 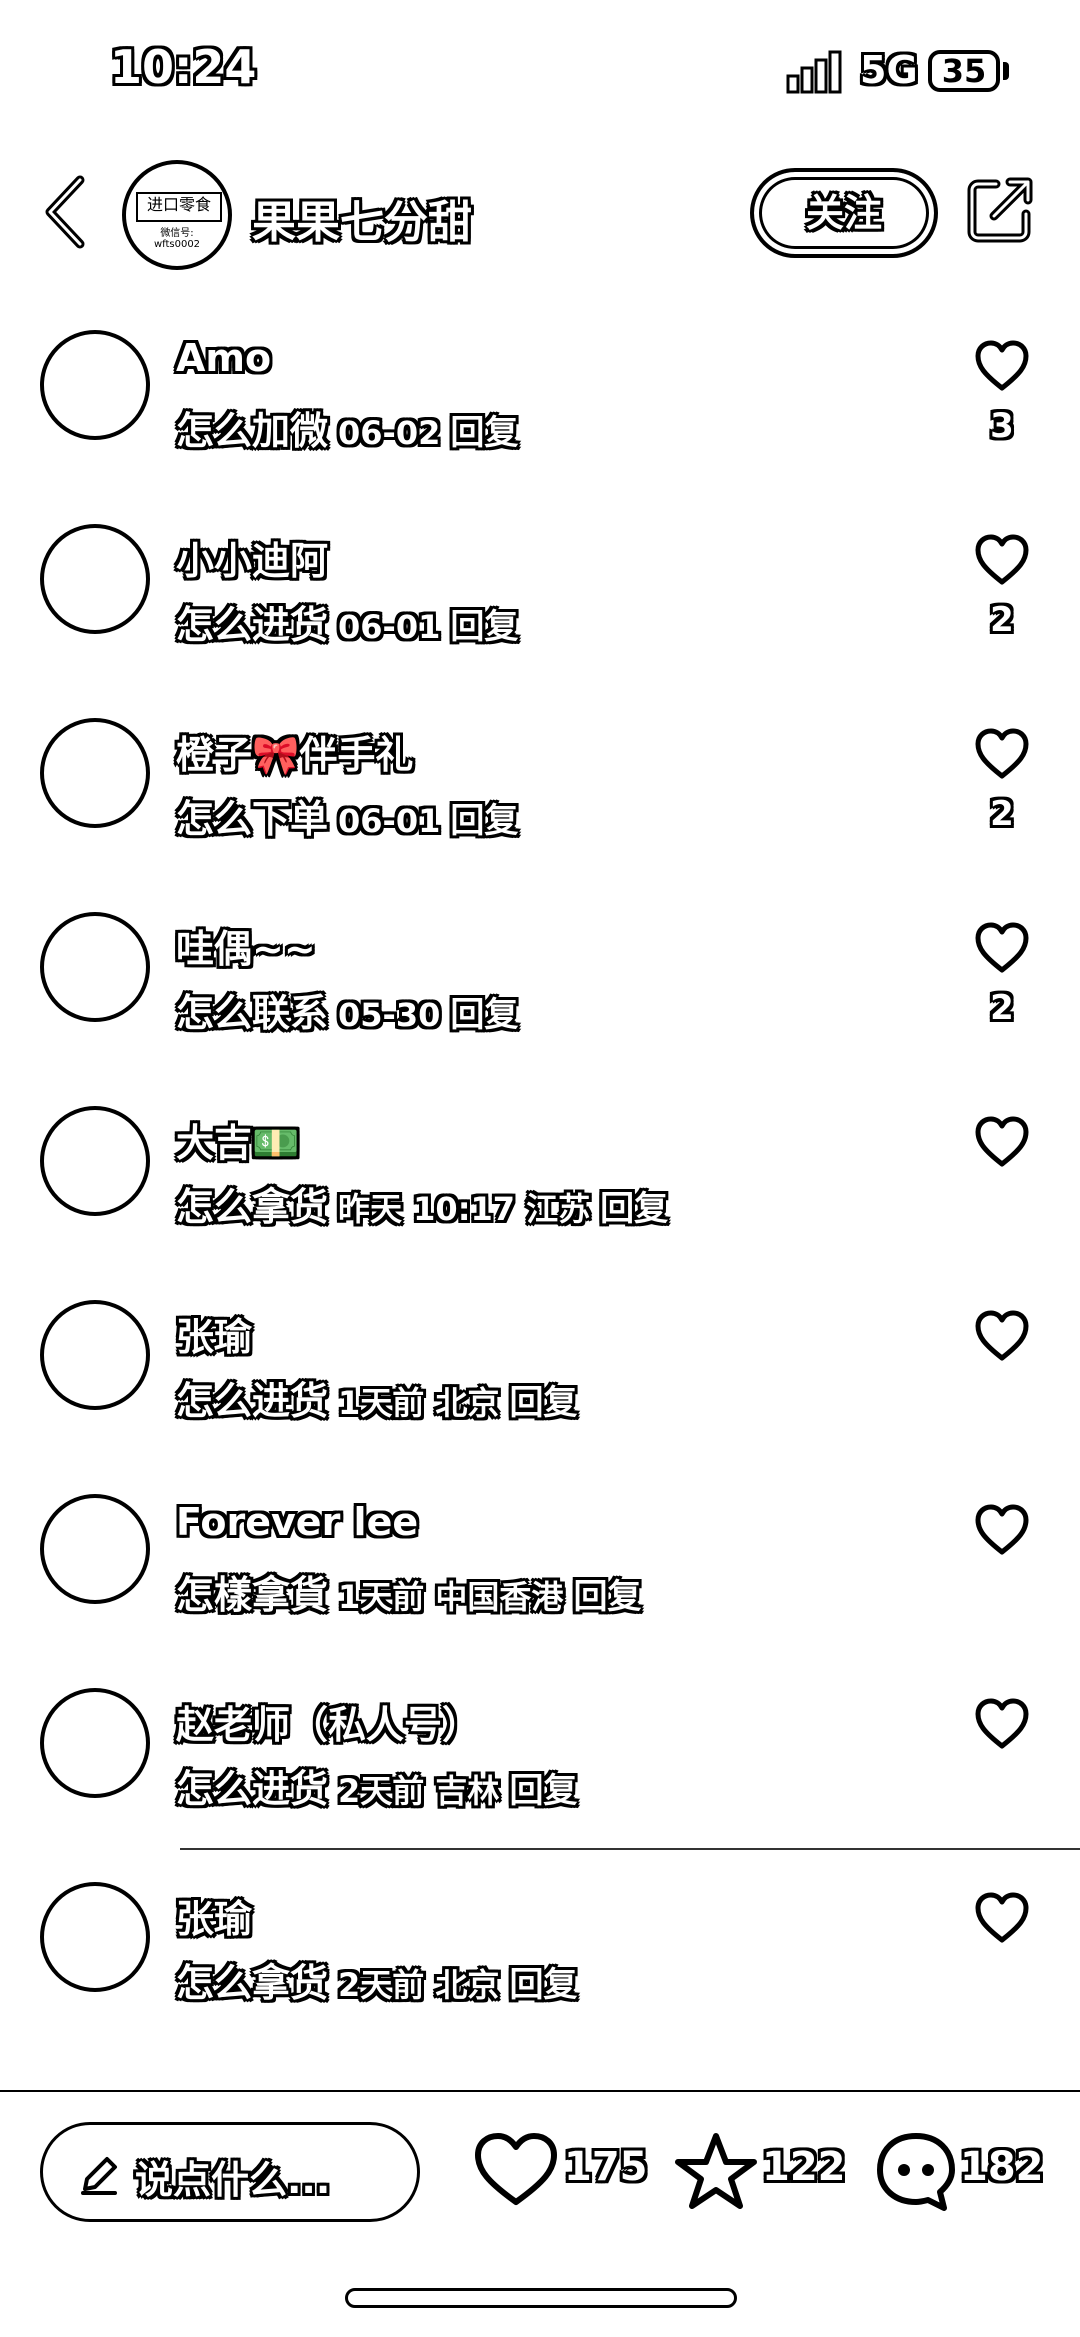 I want to click on network-label: 5G, so click(x=889, y=70).